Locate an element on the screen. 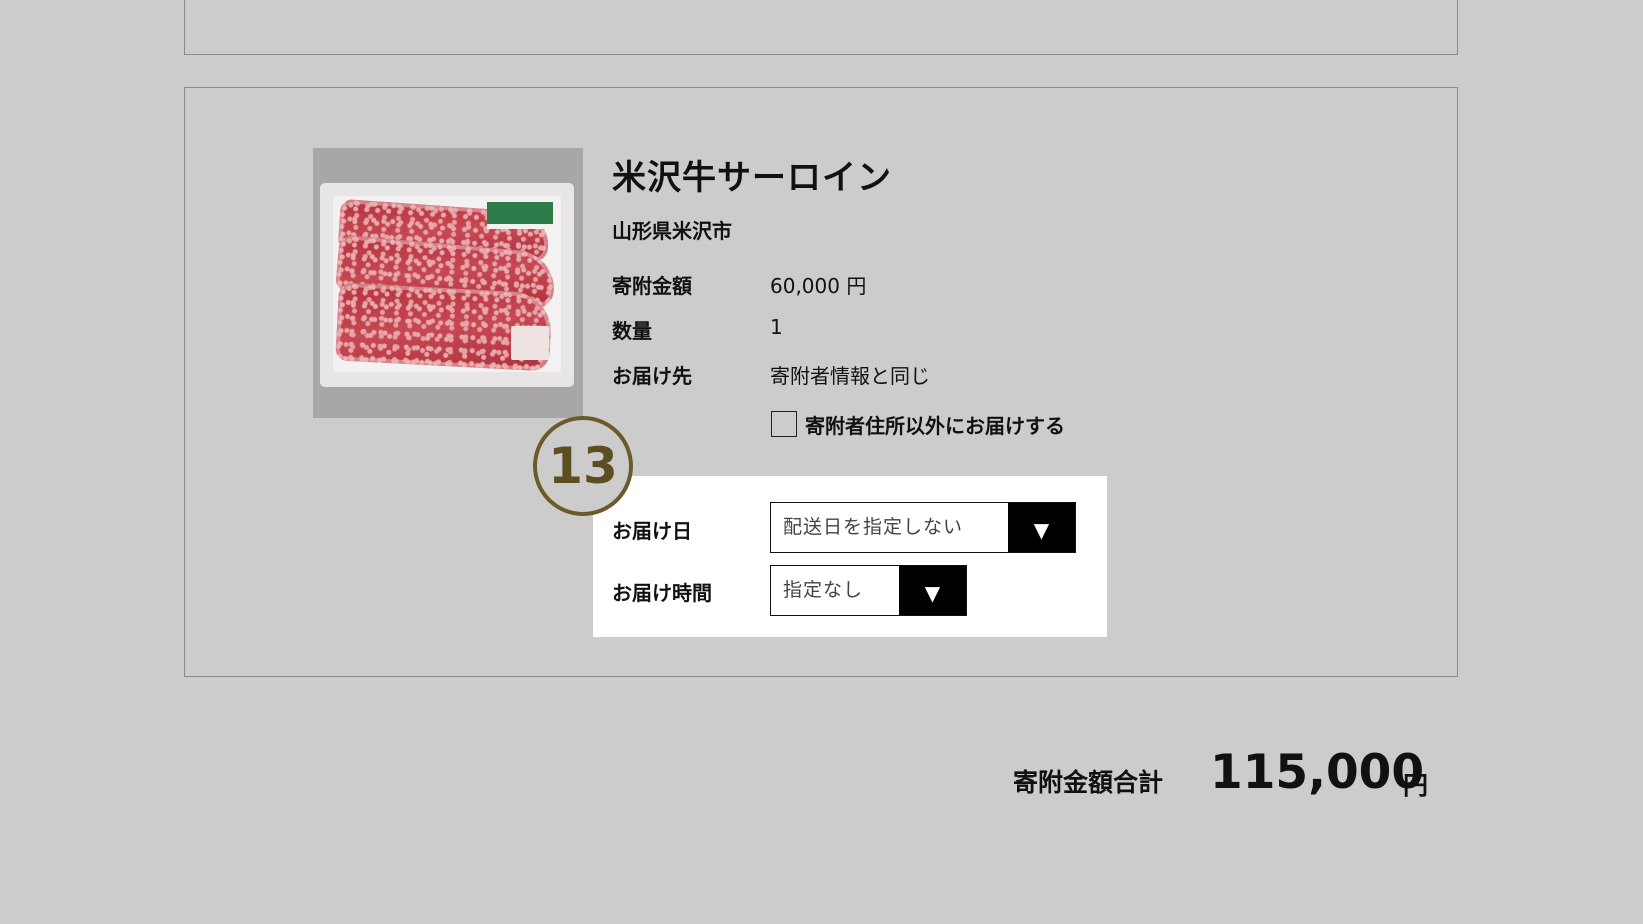 This screenshot has width=1643, height=924. delivery-date-label: お届け日 is located at coordinates (652, 531).